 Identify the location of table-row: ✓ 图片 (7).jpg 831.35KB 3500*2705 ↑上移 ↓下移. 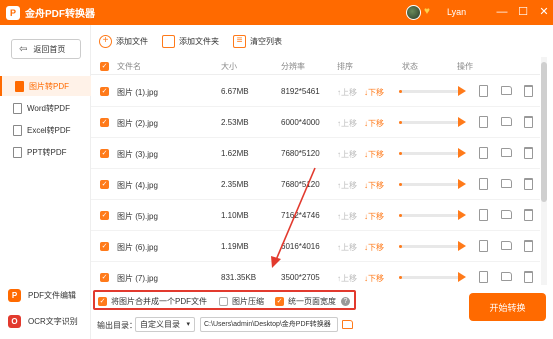
(315, 273).